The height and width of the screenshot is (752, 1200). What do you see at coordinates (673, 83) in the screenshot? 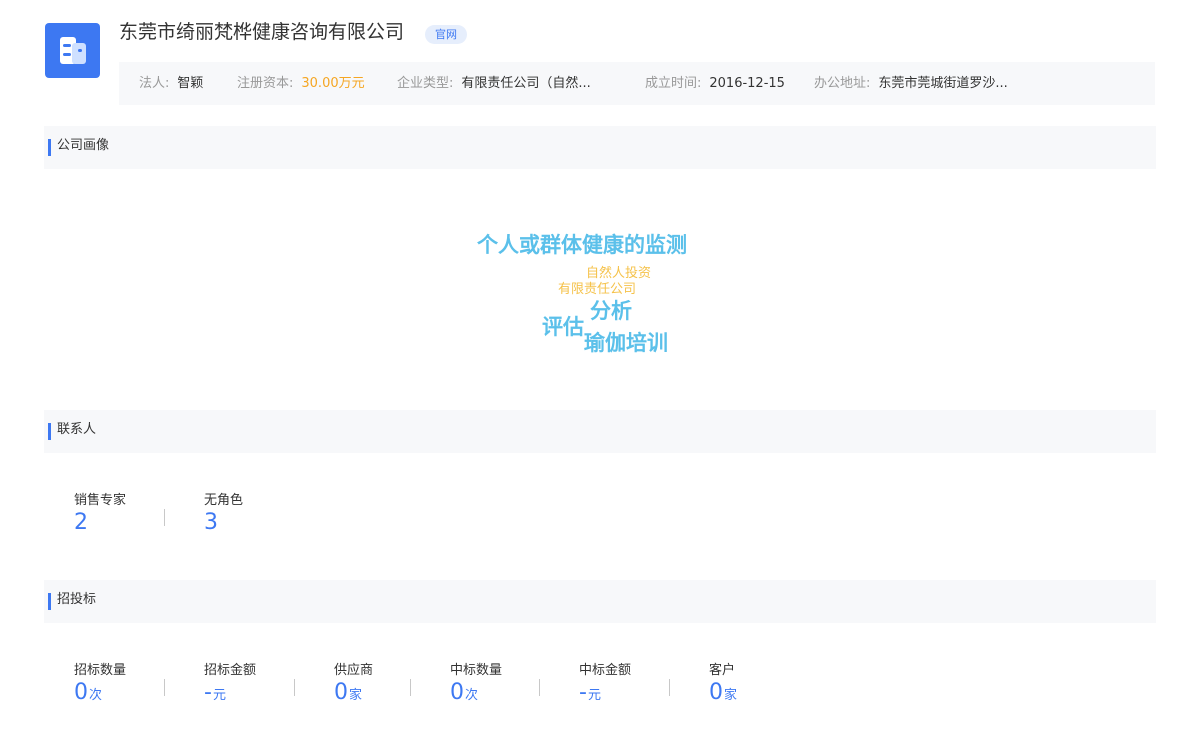
I see `founded-date-label: 成立时间:` at bounding box center [673, 83].